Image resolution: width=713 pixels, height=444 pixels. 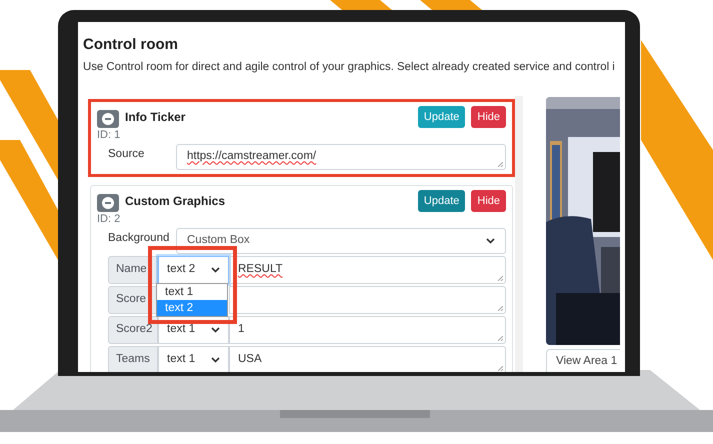 I want to click on service-title: Custom Graphics, so click(x=175, y=201).